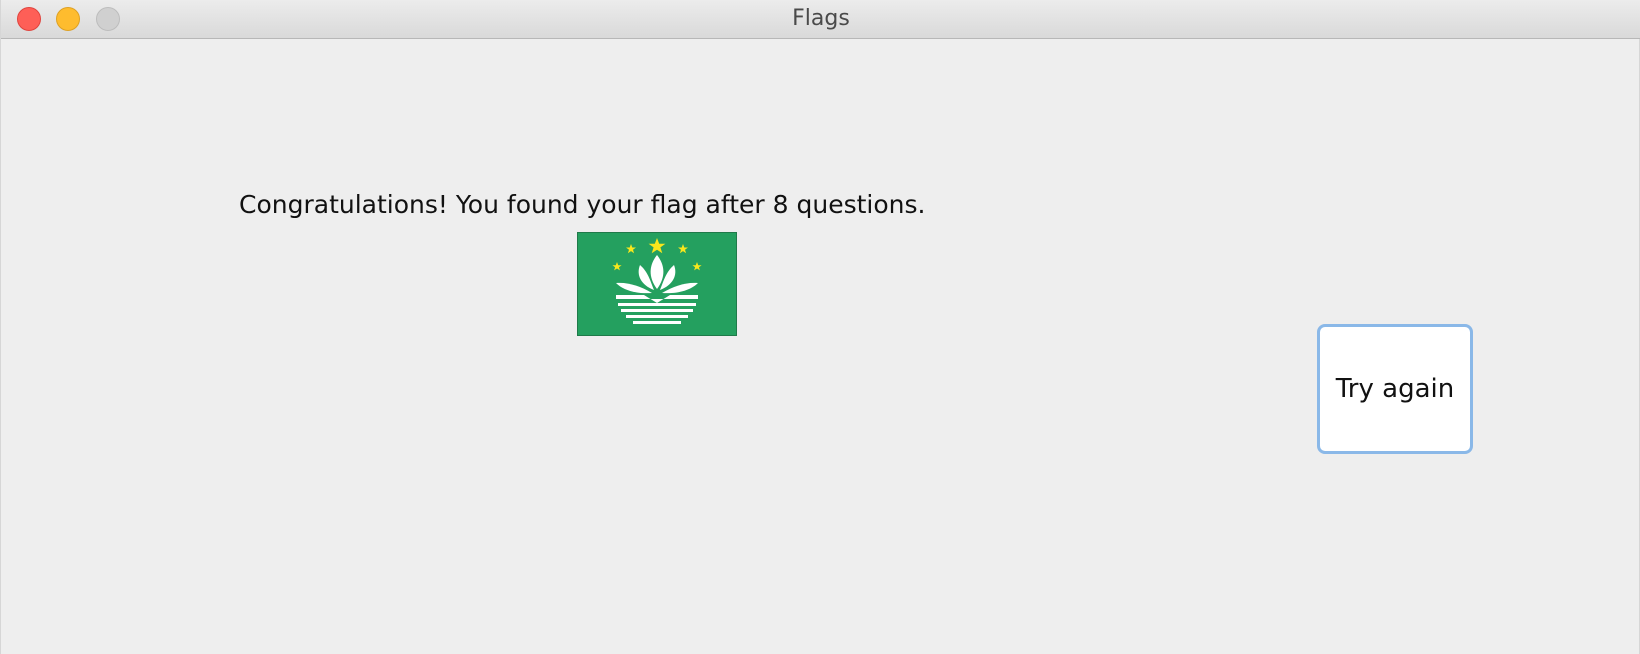  What do you see at coordinates (657, 284) in the screenshot?
I see `macau-flag-icon` at bounding box center [657, 284].